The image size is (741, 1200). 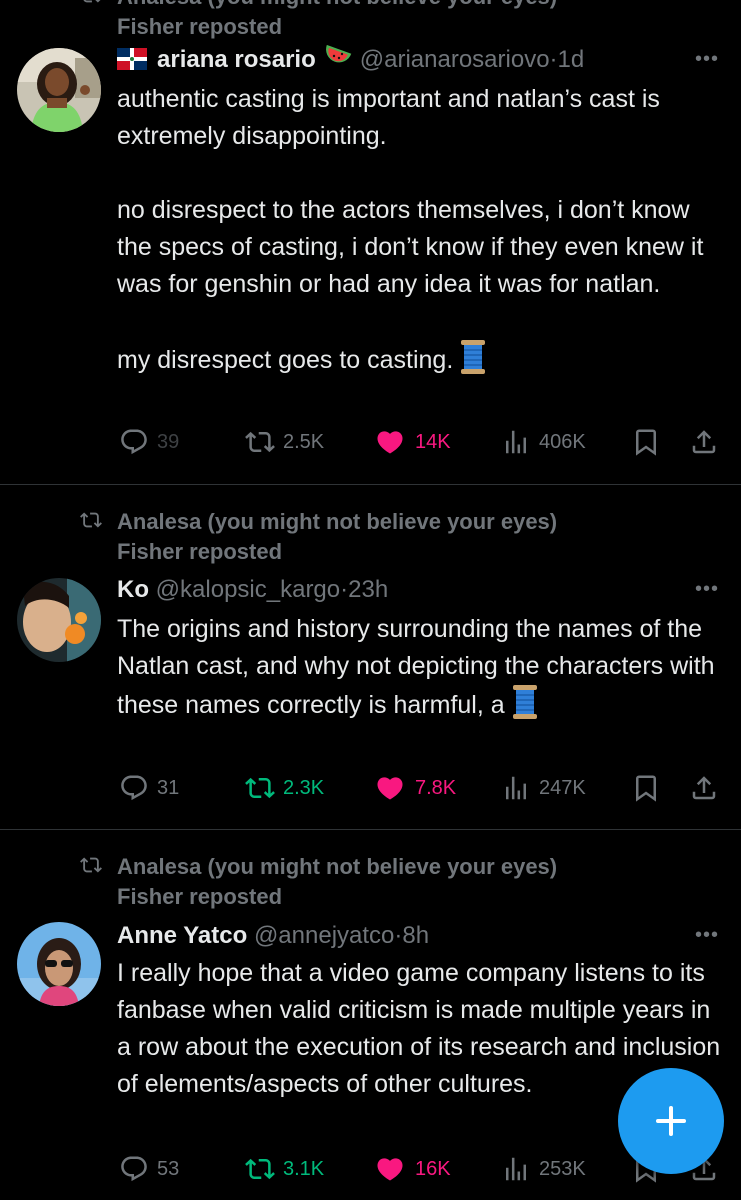 What do you see at coordinates (304, 441) in the screenshot?
I see `repost-count: 2.5K` at bounding box center [304, 441].